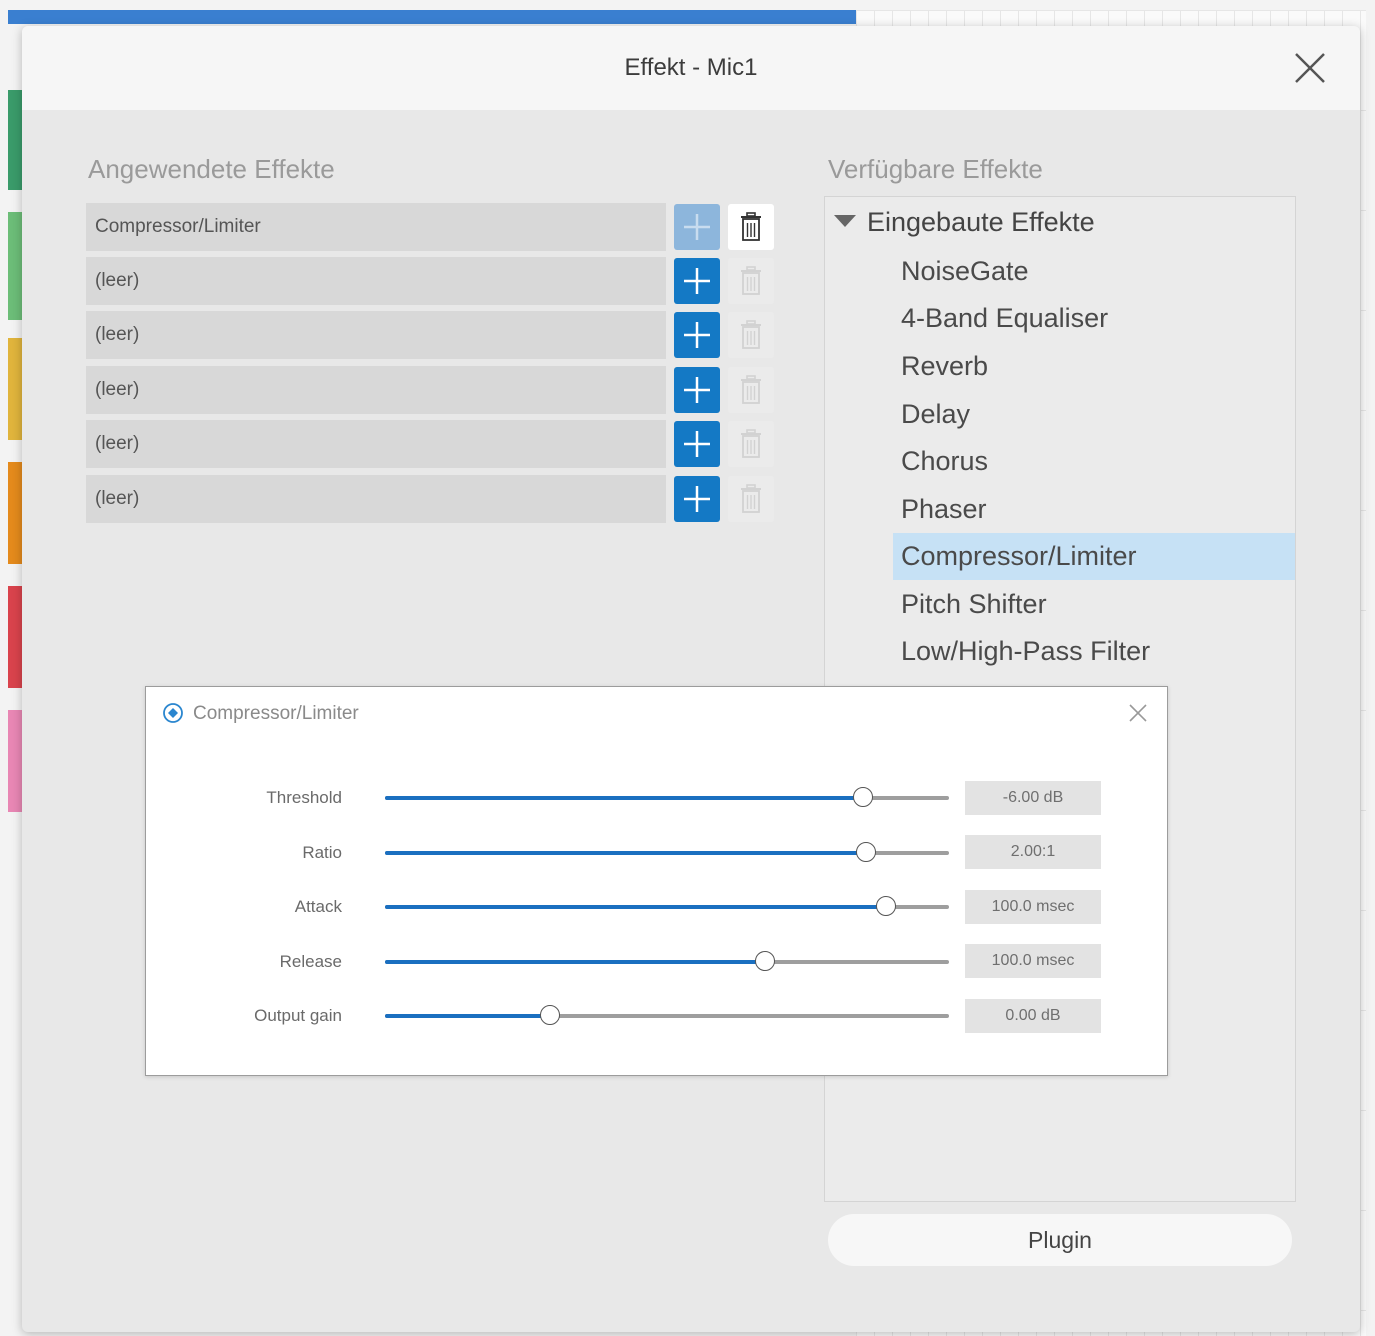 This screenshot has height=1336, width=1375. I want to click on effect-item-low-high-pass-filter: Low/High-Pass Filter, so click(1094, 651).